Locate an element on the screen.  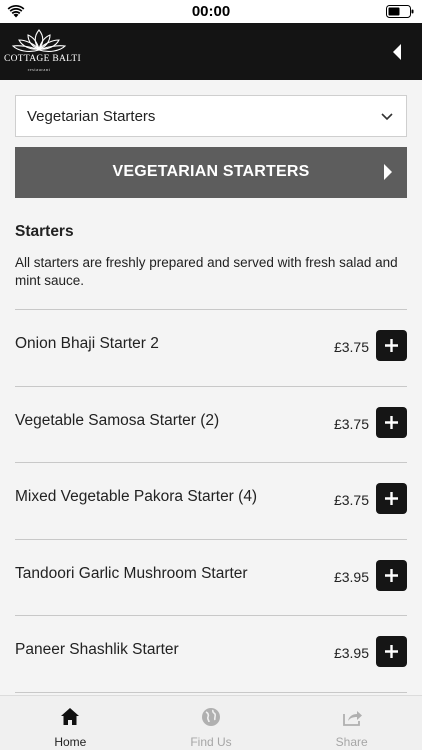
category-banner-label: VEGETARIAN STARTERS is located at coordinates (211, 171).